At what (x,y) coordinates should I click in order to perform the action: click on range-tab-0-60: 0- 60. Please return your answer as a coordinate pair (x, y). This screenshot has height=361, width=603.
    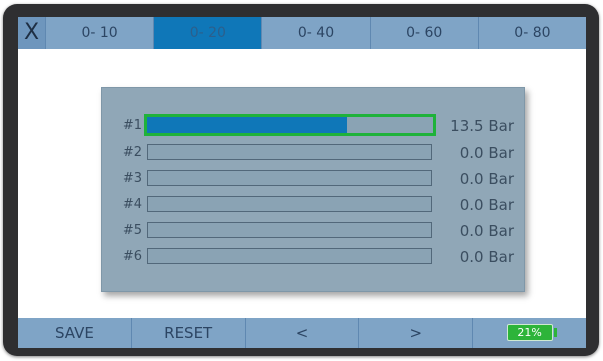
    Looking at the image, I should click on (425, 33).